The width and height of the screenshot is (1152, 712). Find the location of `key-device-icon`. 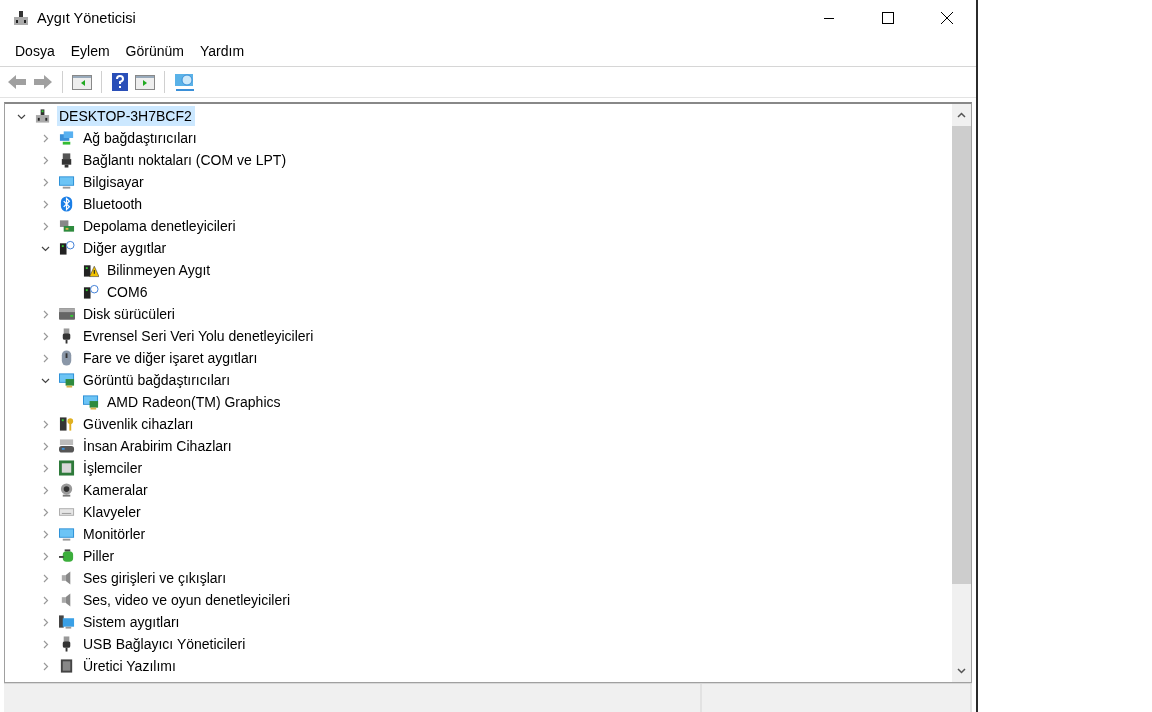

key-device-icon is located at coordinates (67, 424).